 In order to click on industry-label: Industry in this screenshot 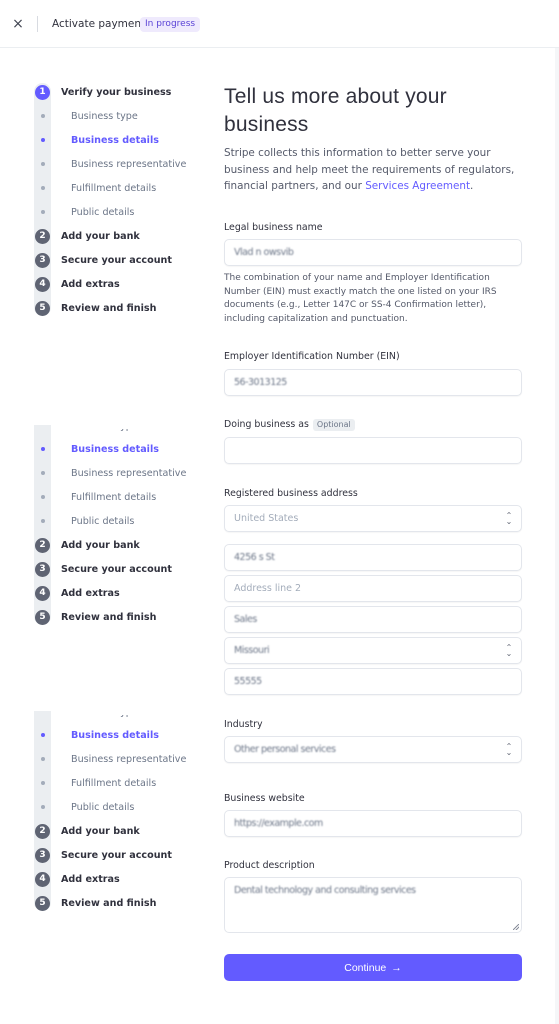, I will do `click(243, 724)`.